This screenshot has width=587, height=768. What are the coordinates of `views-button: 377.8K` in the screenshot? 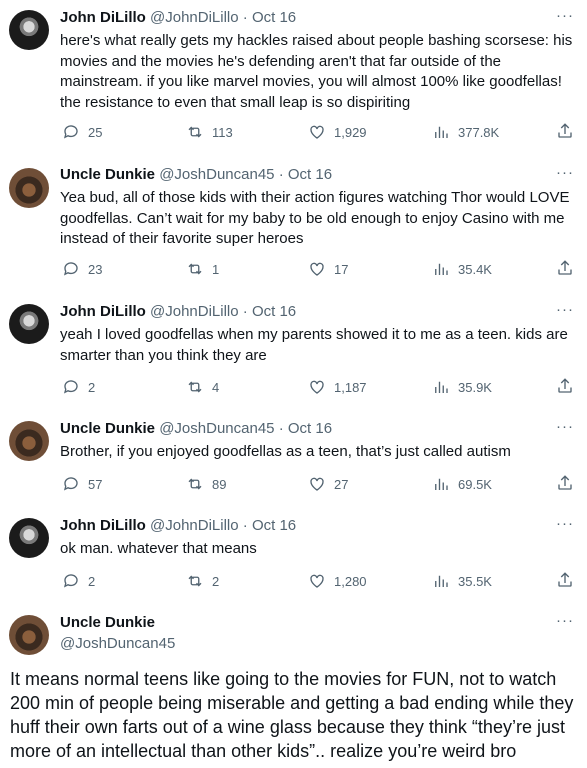 It's located at (465, 132).